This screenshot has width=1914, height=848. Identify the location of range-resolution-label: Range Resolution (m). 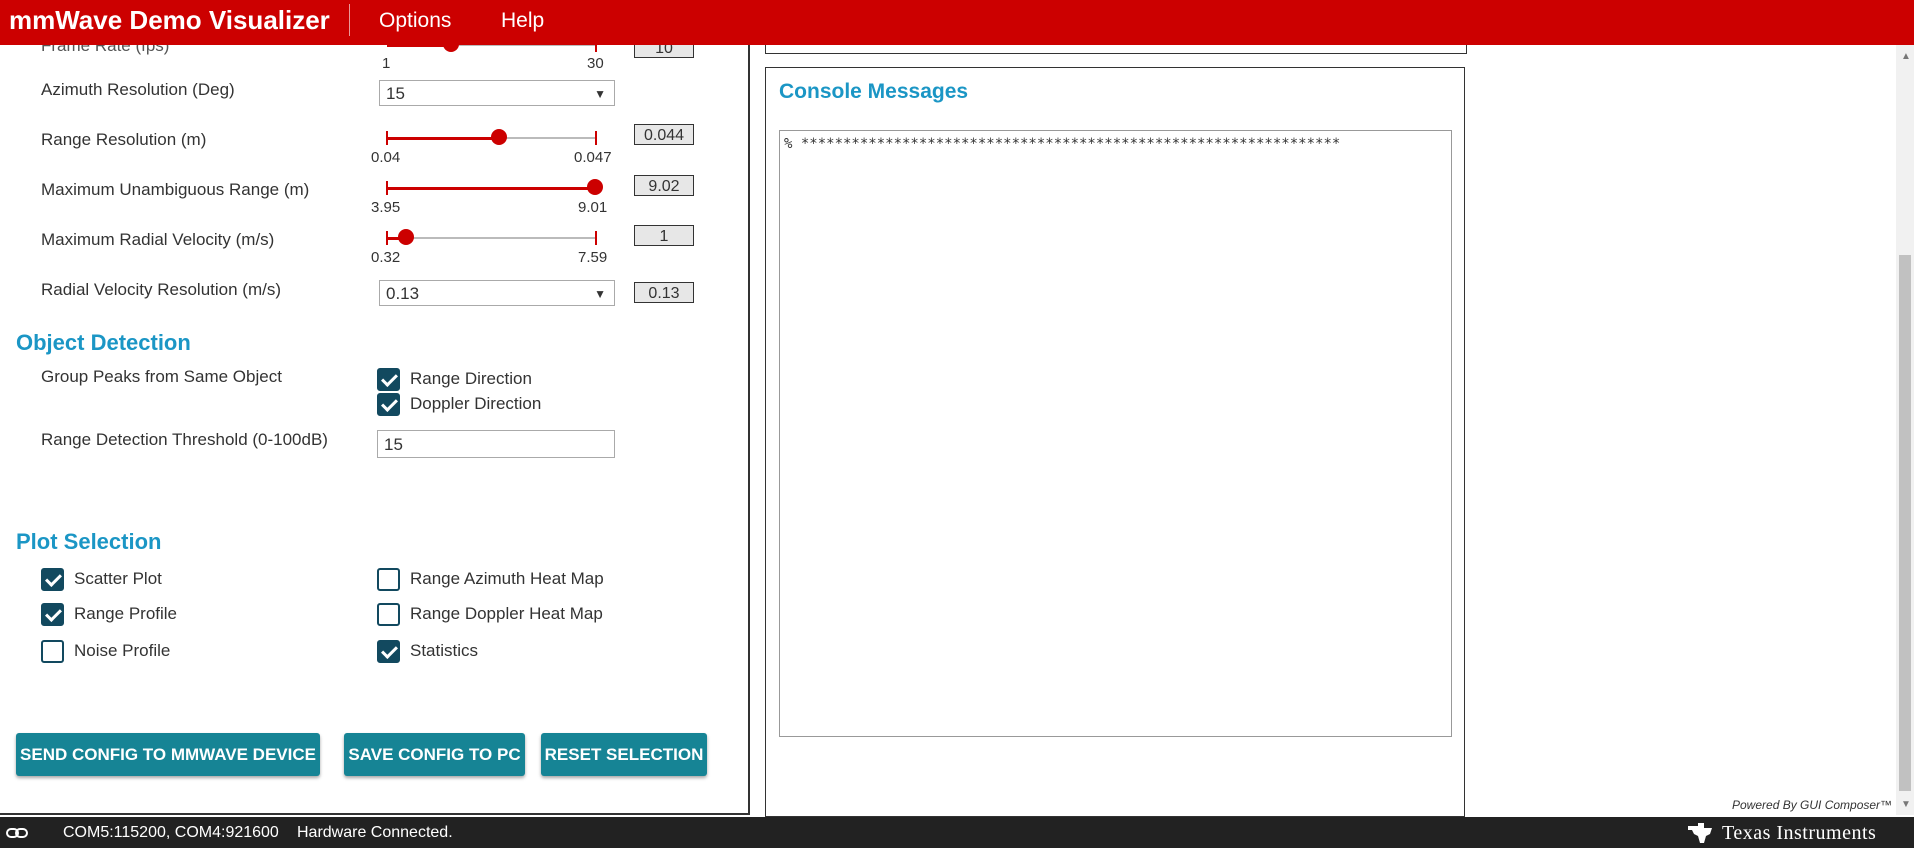
(124, 139).